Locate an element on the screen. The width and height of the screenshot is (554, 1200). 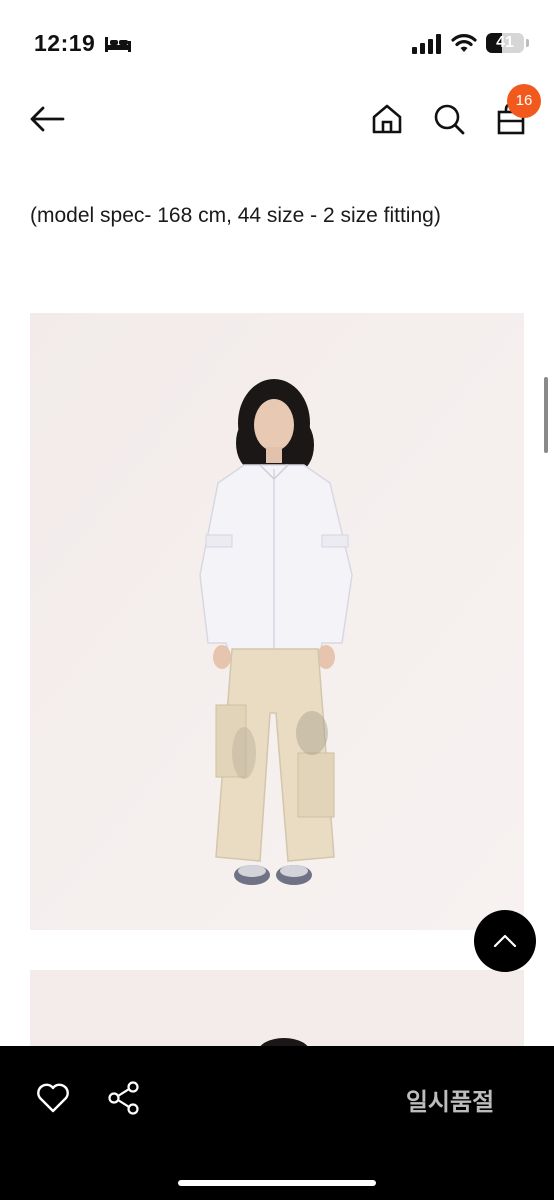
search-button is located at coordinates (449, 119).